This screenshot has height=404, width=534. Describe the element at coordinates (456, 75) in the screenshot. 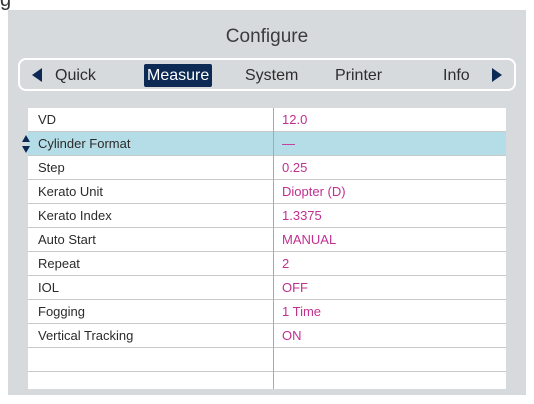

I see `tab-info: Info` at that location.